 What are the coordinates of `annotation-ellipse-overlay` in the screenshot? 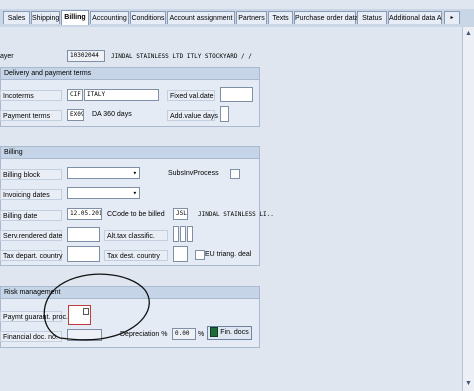 It's located at (96, 307).